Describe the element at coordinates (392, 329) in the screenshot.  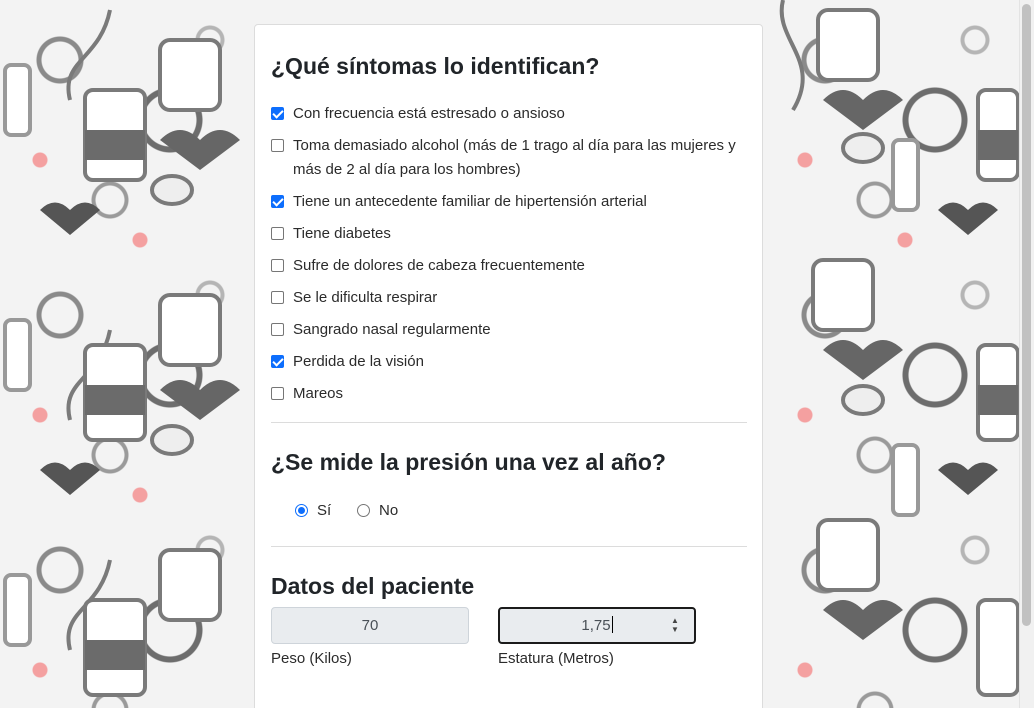
I see `symptom-label: Sangrado nasal regularmente` at that location.